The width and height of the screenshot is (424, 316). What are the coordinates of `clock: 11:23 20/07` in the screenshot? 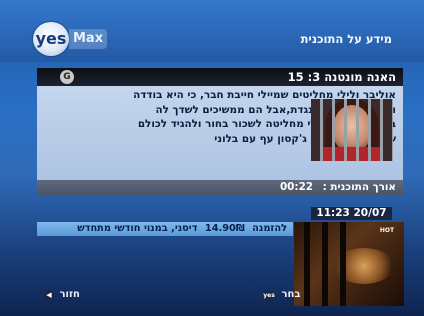 It's located at (351, 213).